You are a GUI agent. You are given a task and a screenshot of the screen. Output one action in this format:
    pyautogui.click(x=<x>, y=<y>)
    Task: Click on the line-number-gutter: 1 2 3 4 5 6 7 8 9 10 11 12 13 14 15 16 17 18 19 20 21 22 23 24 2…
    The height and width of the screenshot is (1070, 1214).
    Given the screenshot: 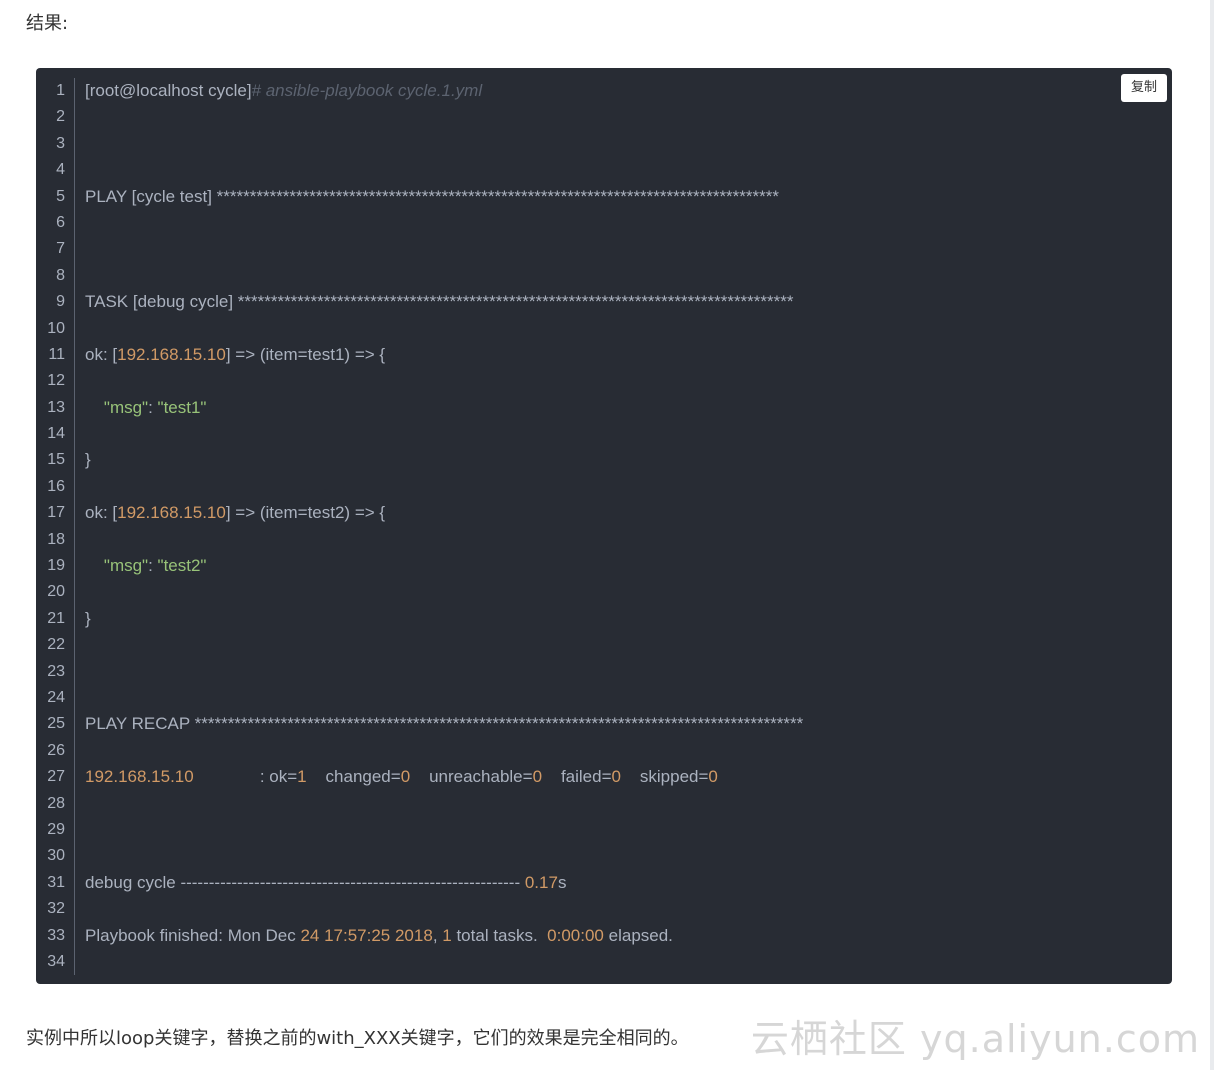 What is the action you would take?
    pyautogui.click(x=55, y=527)
    